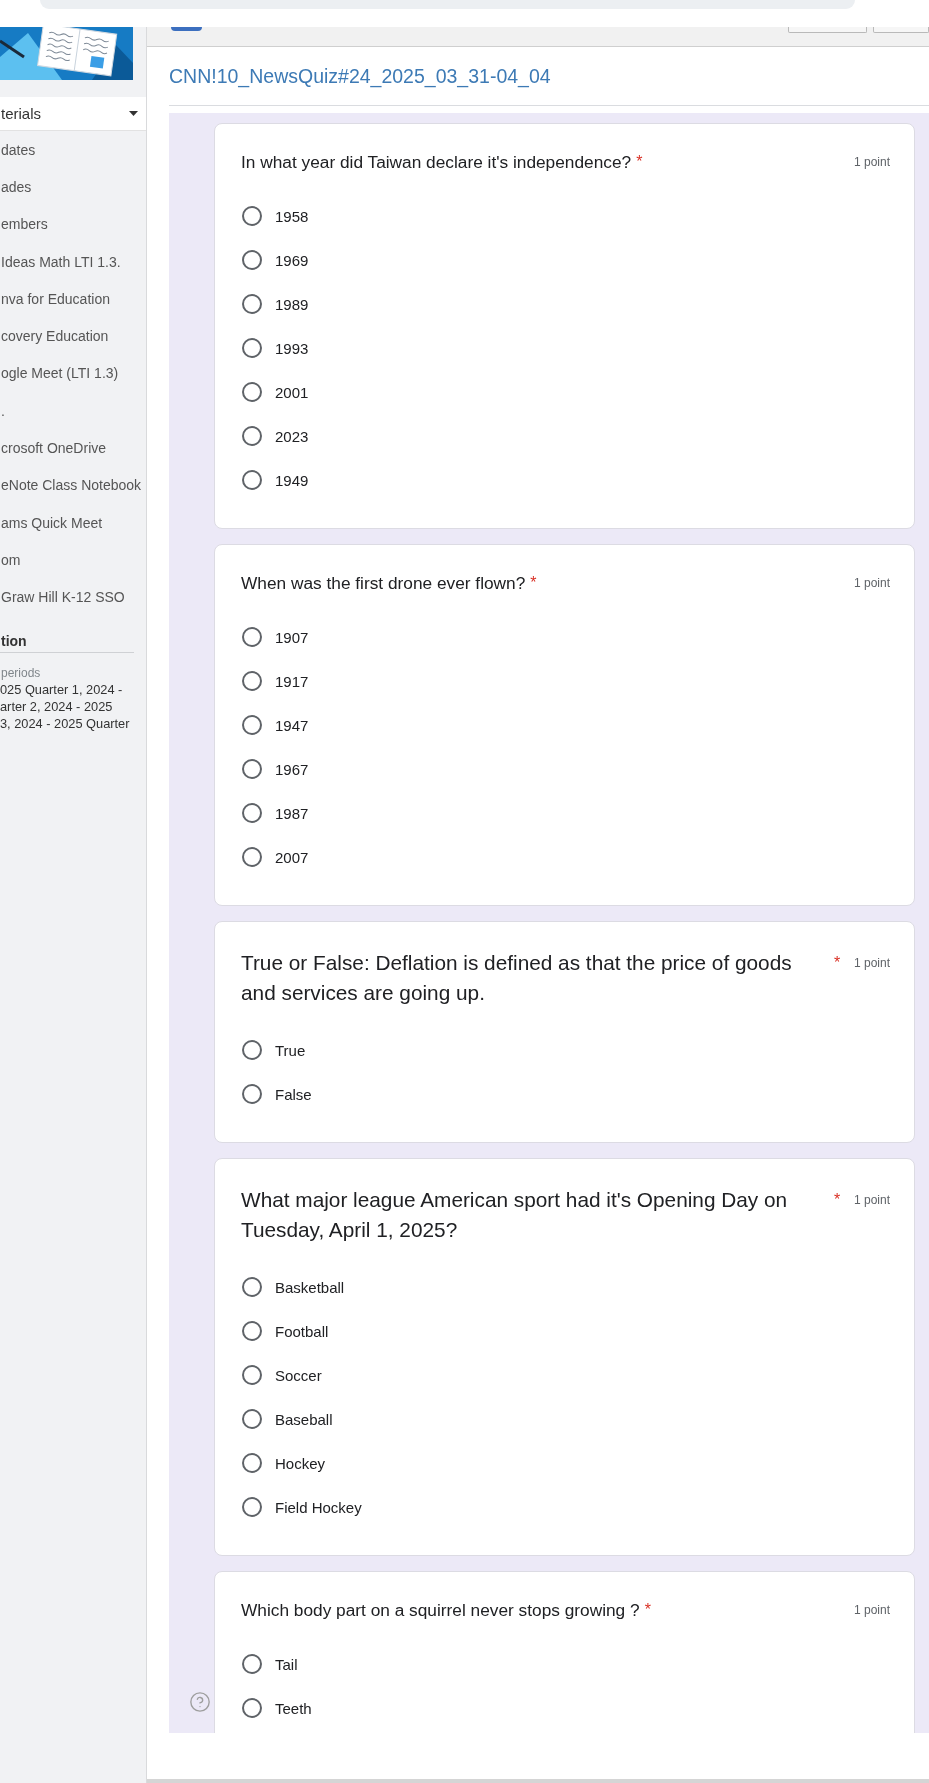 This screenshot has width=929, height=1783. What do you see at coordinates (292, 348) in the screenshot?
I see `option-label: 1993` at bounding box center [292, 348].